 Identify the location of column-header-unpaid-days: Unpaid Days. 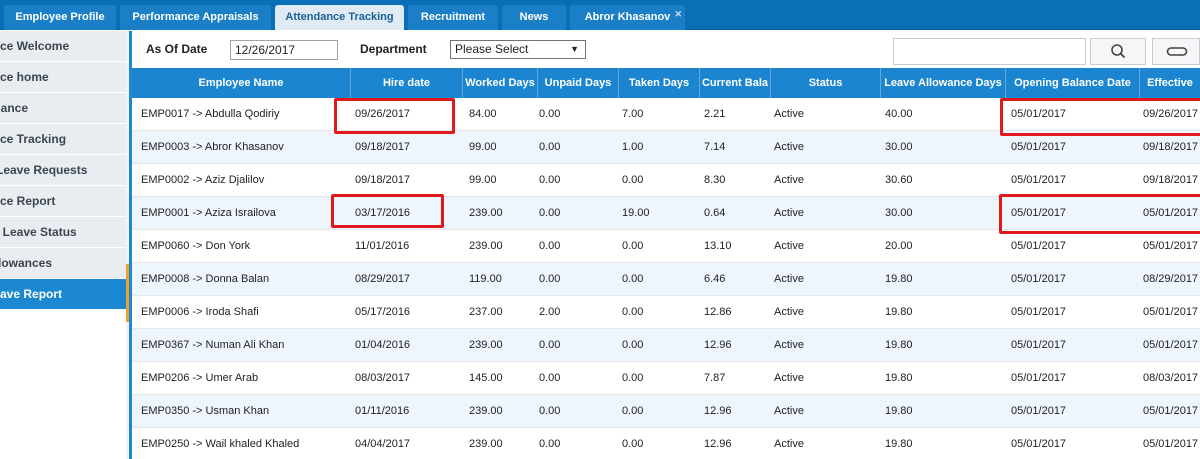
(578, 83).